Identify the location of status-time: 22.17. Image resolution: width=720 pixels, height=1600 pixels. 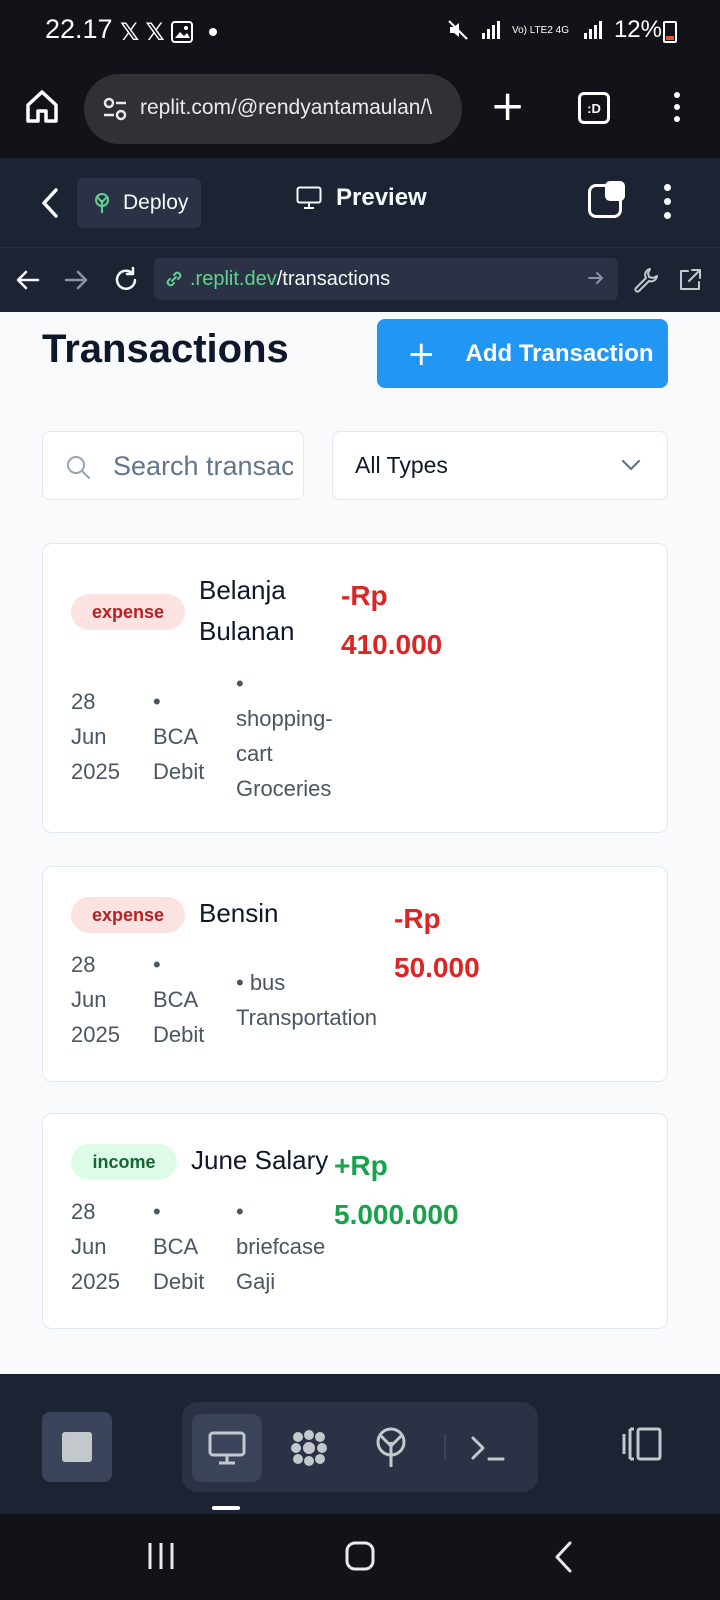
(79, 29).